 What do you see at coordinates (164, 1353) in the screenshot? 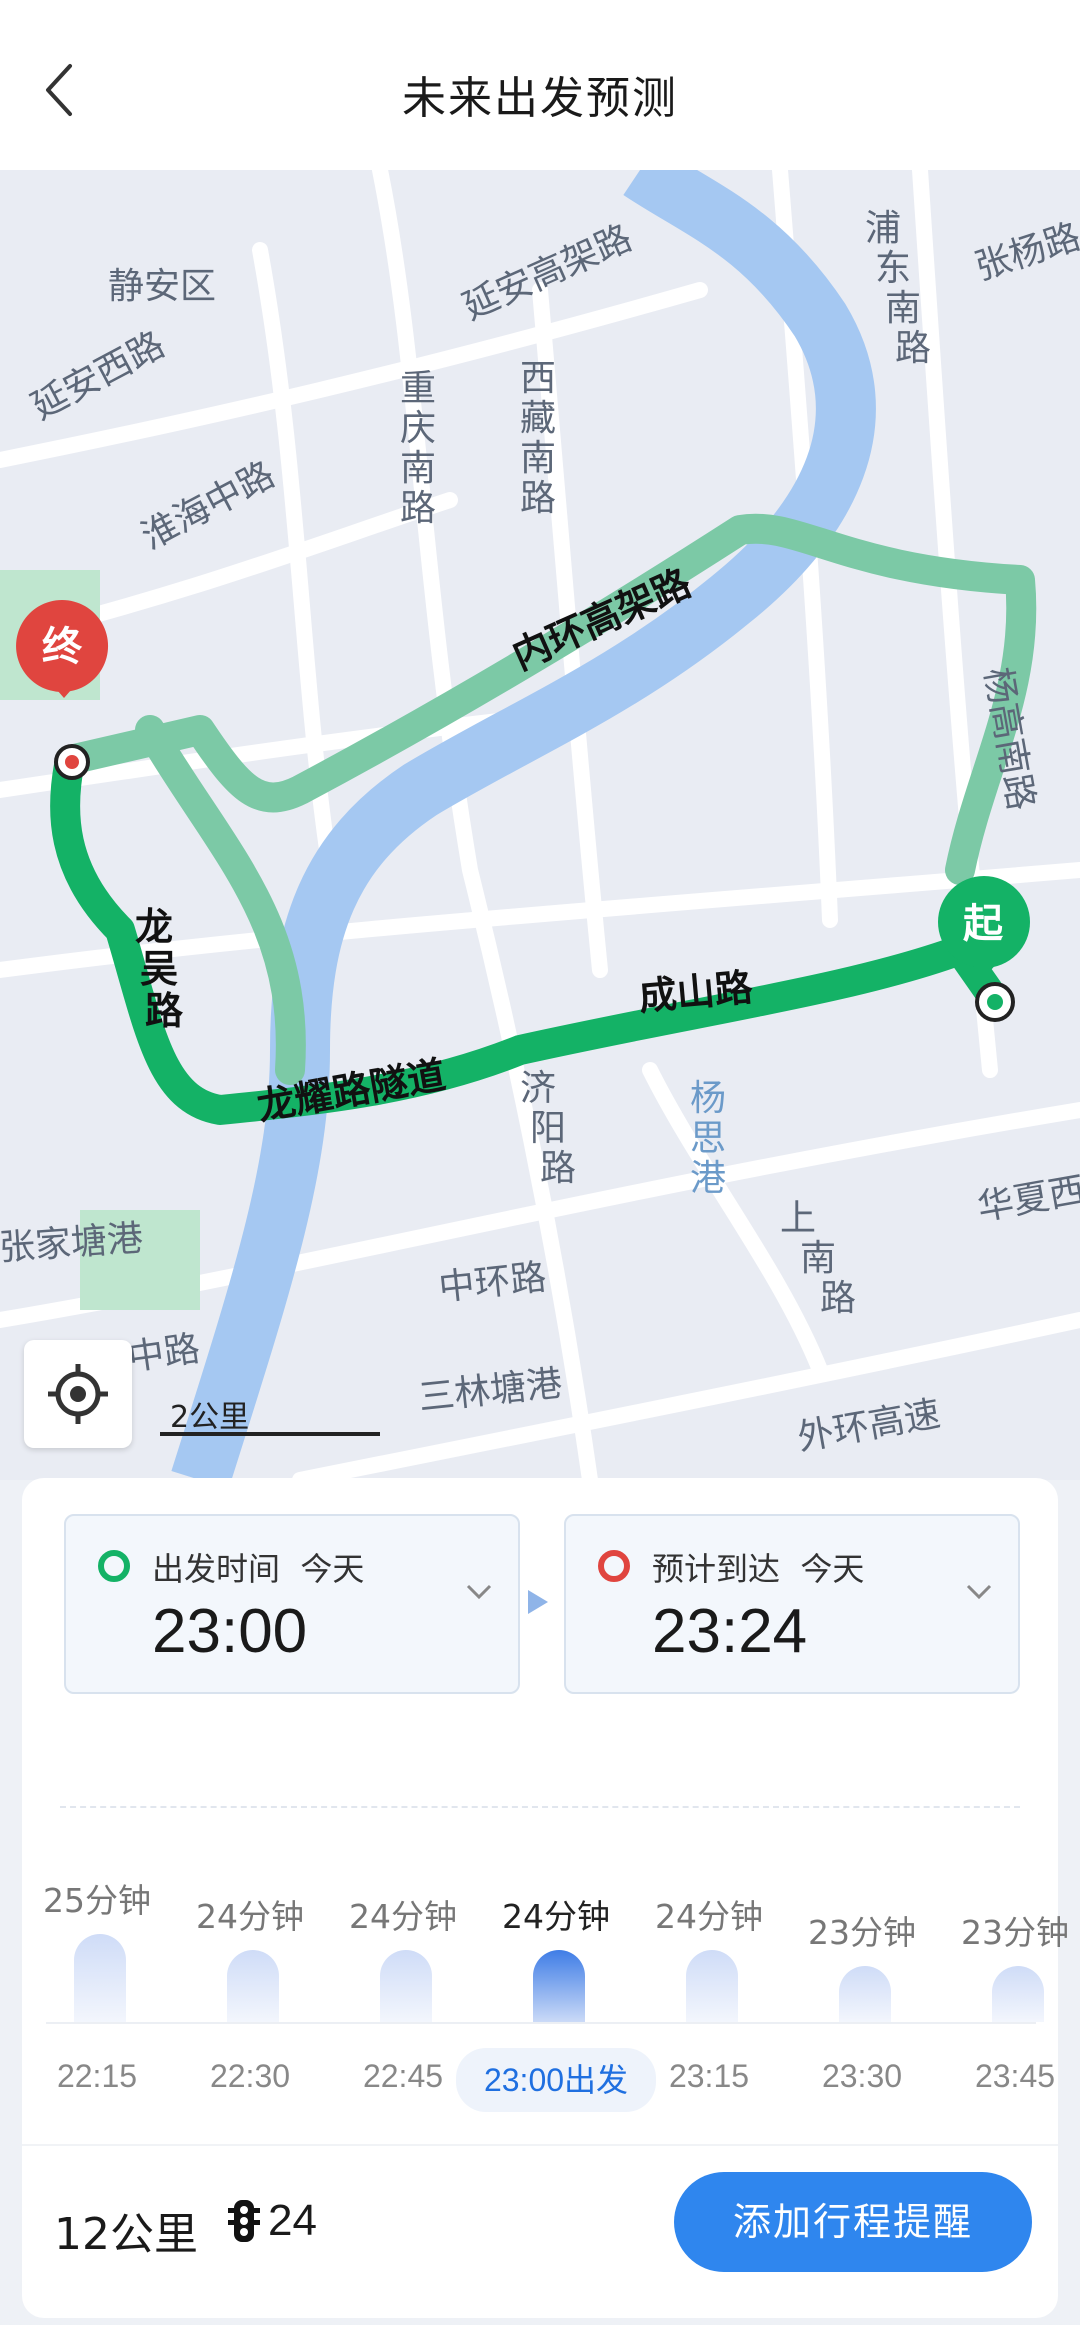
I see `map-label: 中路` at bounding box center [164, 1353].